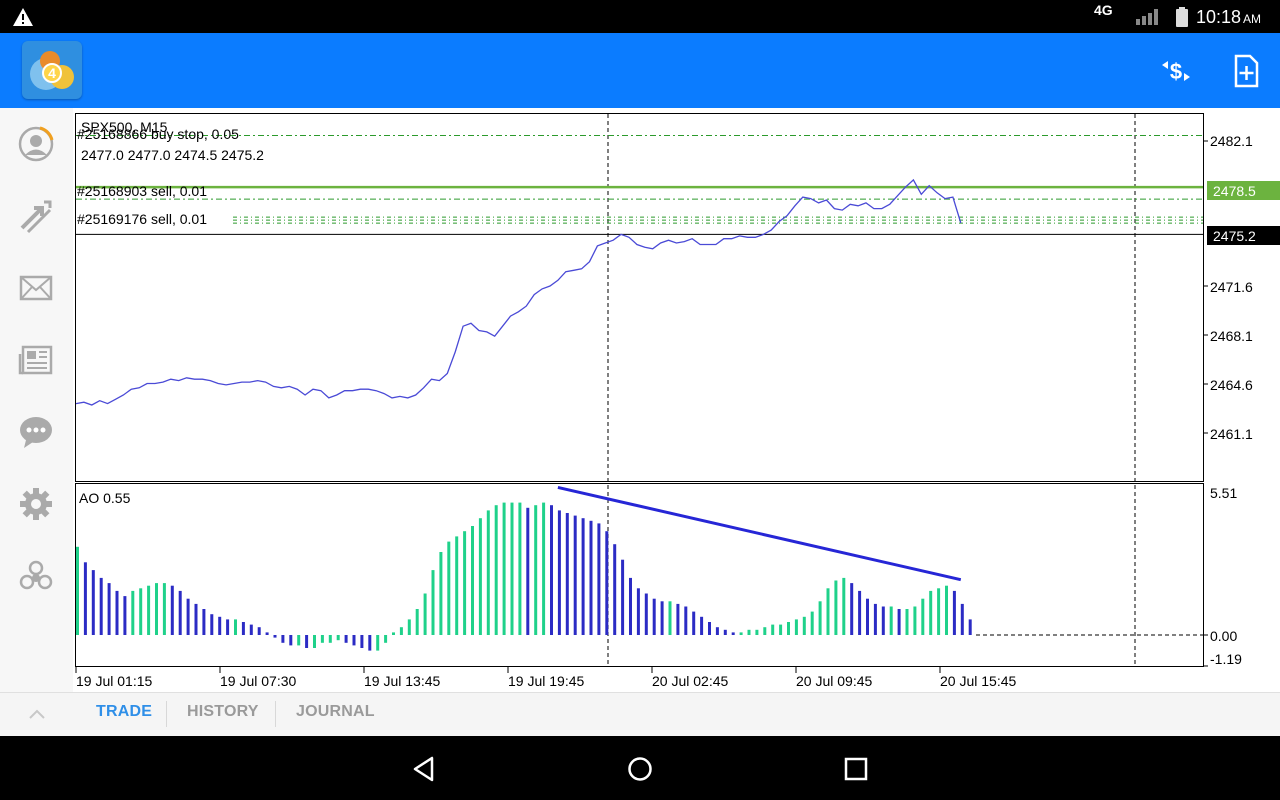 This screenshot has width=1280, height=800. What do you see at coordinates (690, 681) in the screenshot?
I see `time-tick: 20 Jul 02:45` at bounding box center [690, 681].